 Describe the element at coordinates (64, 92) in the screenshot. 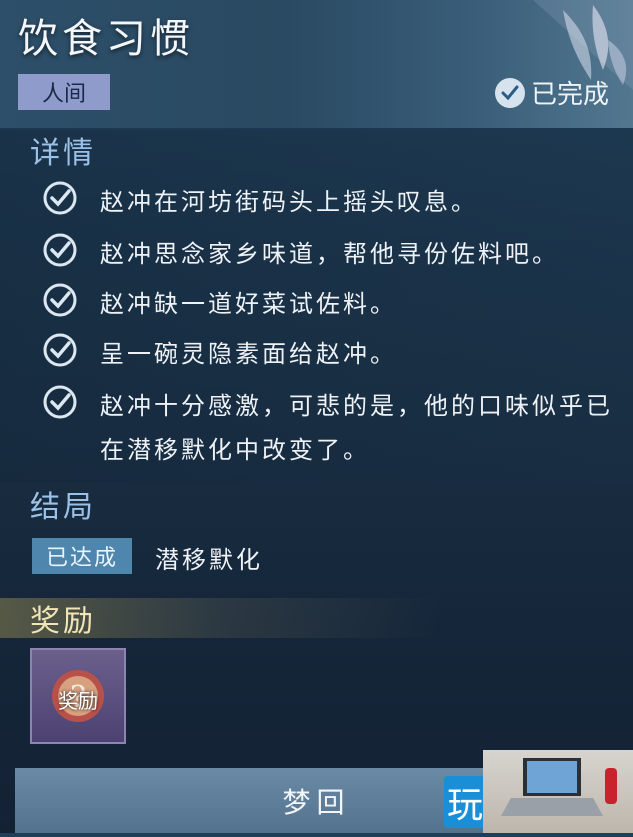

I see `realm-tag: 人间` at that location.